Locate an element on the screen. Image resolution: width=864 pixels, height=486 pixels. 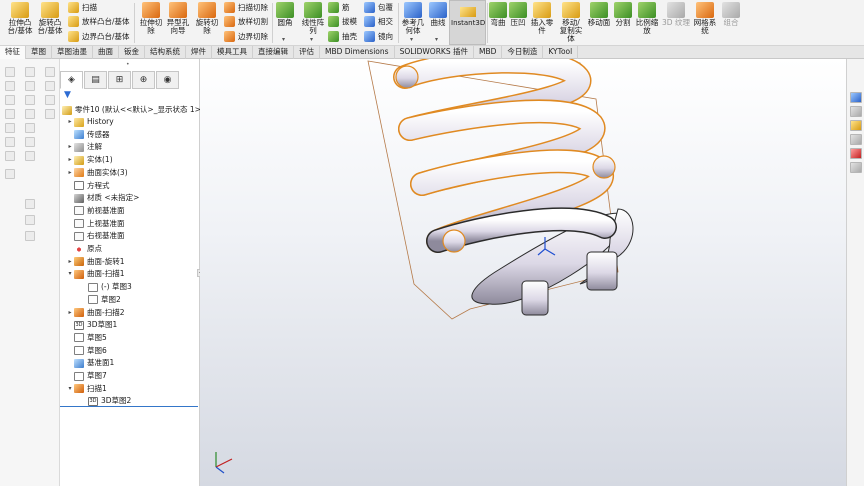
tab-kytool: KYTool is located at coordinates (561, 52).